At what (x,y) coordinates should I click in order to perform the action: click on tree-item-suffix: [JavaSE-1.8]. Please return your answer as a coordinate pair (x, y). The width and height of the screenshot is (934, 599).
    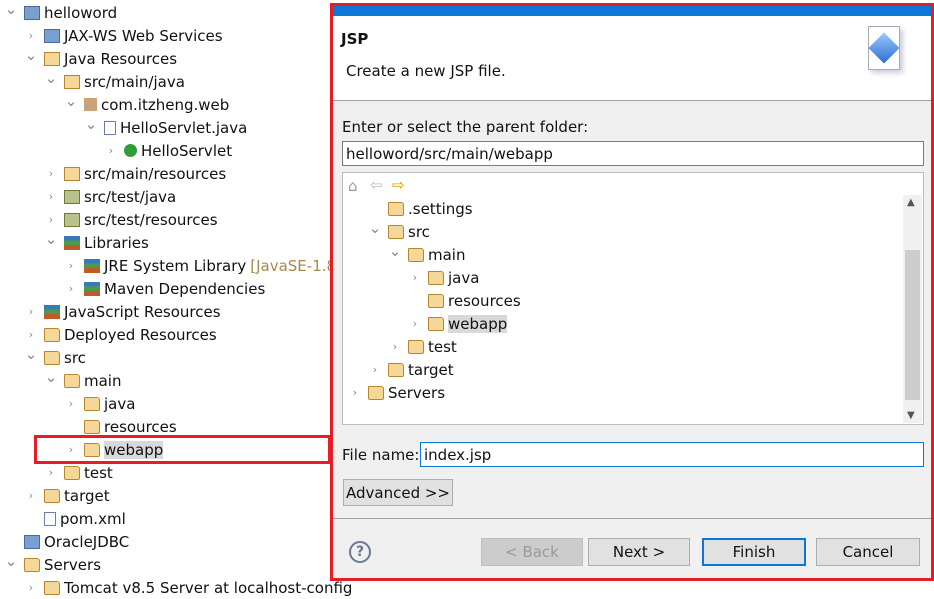
    Looking at the image, I should click on (296, 265).